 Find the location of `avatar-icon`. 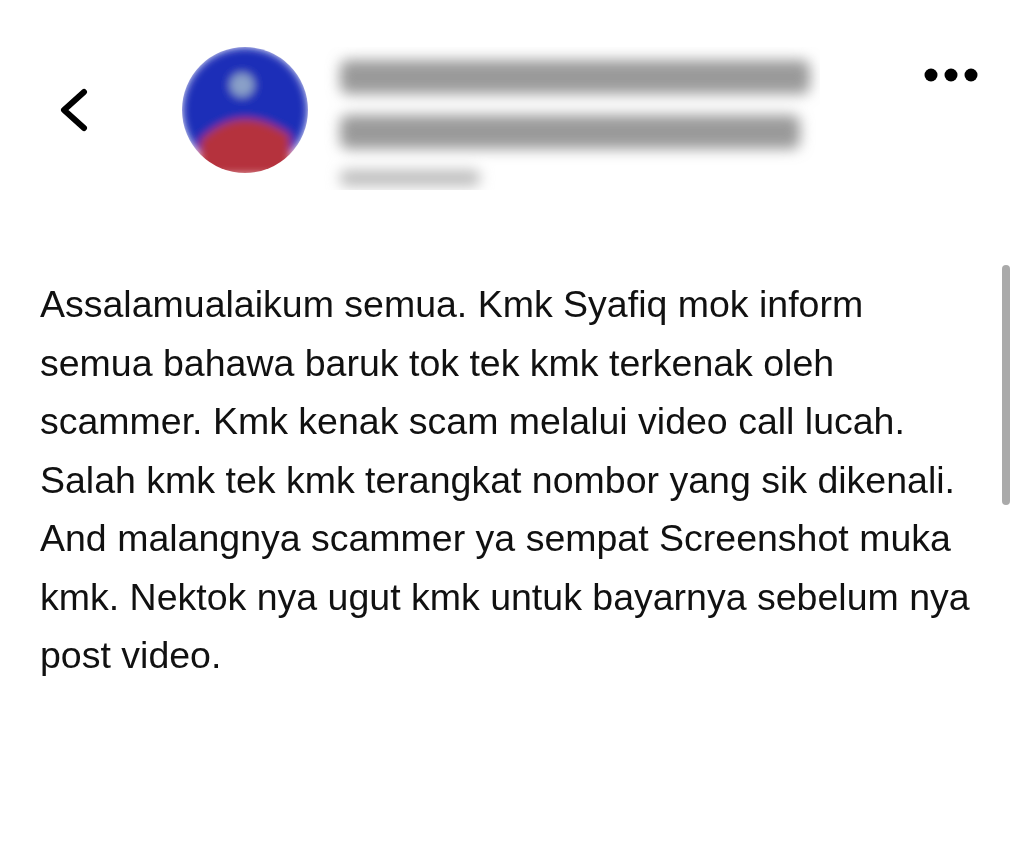

avatar-icon is located at coordinates (245, 110).